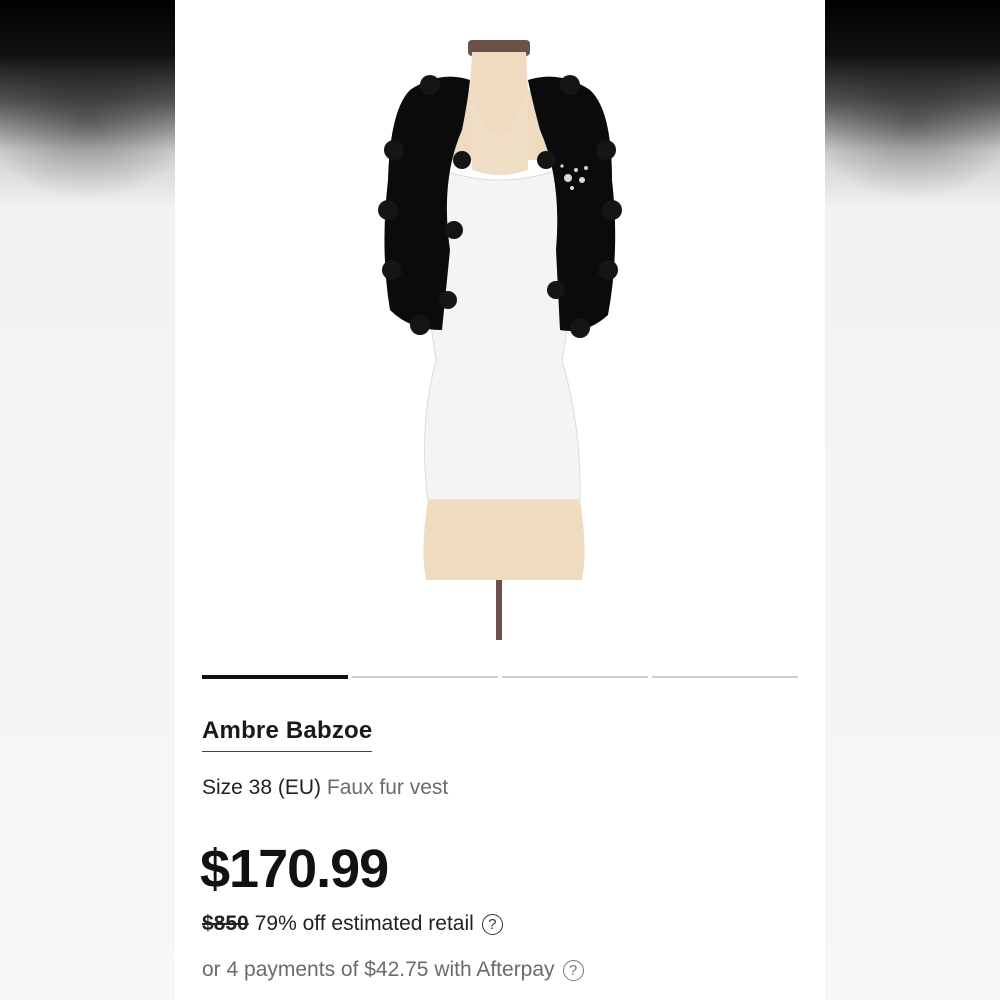 This screenshot has height=1000, width=1000. Describe the element at coordinates (287, 734) in the screenshot. I see `brand-link: Ambre Babzoe` at that location.